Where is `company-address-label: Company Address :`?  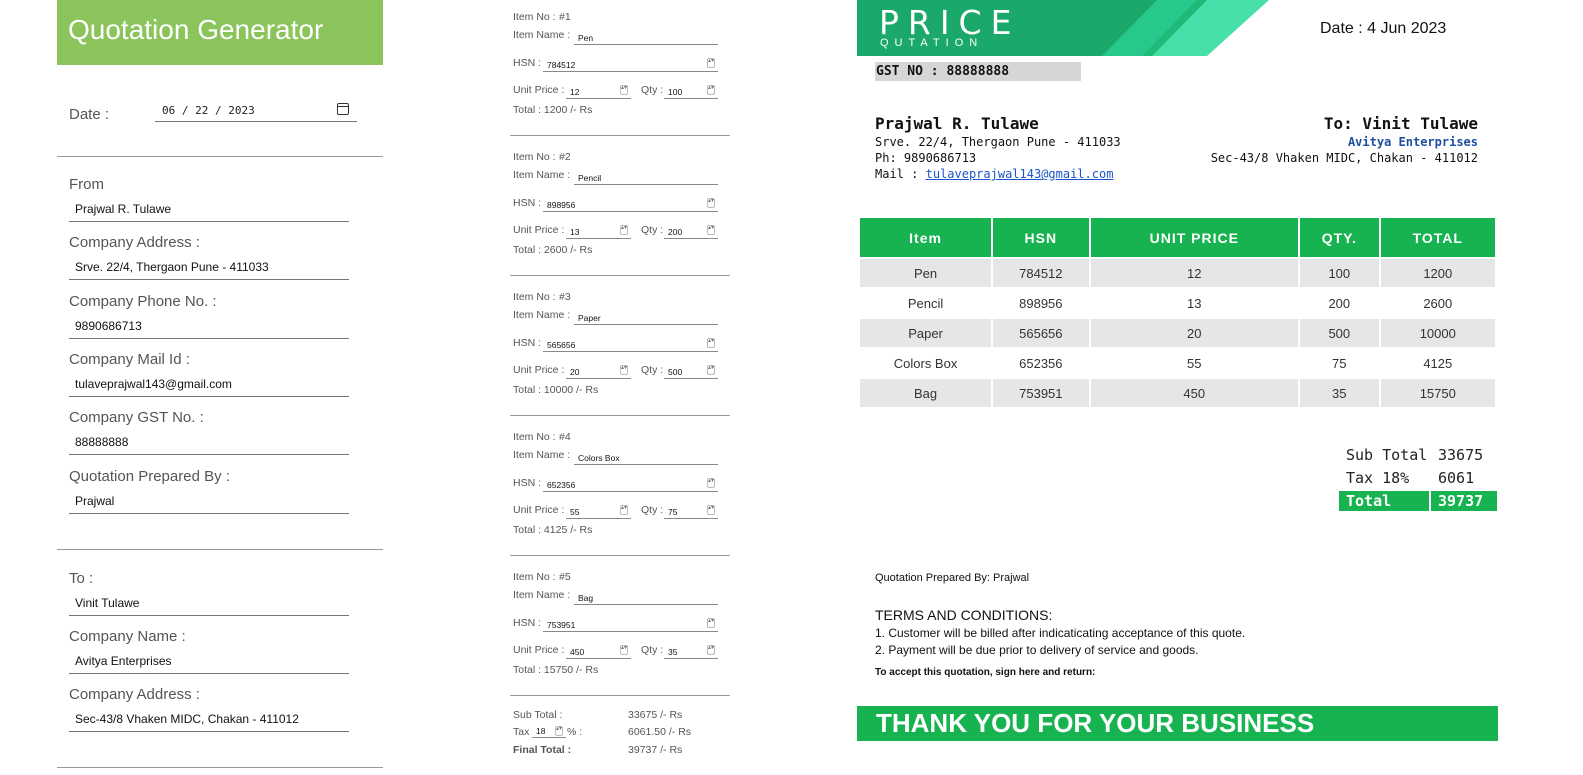
company-address-label: Company Address : is located at coordinates (134, 242).